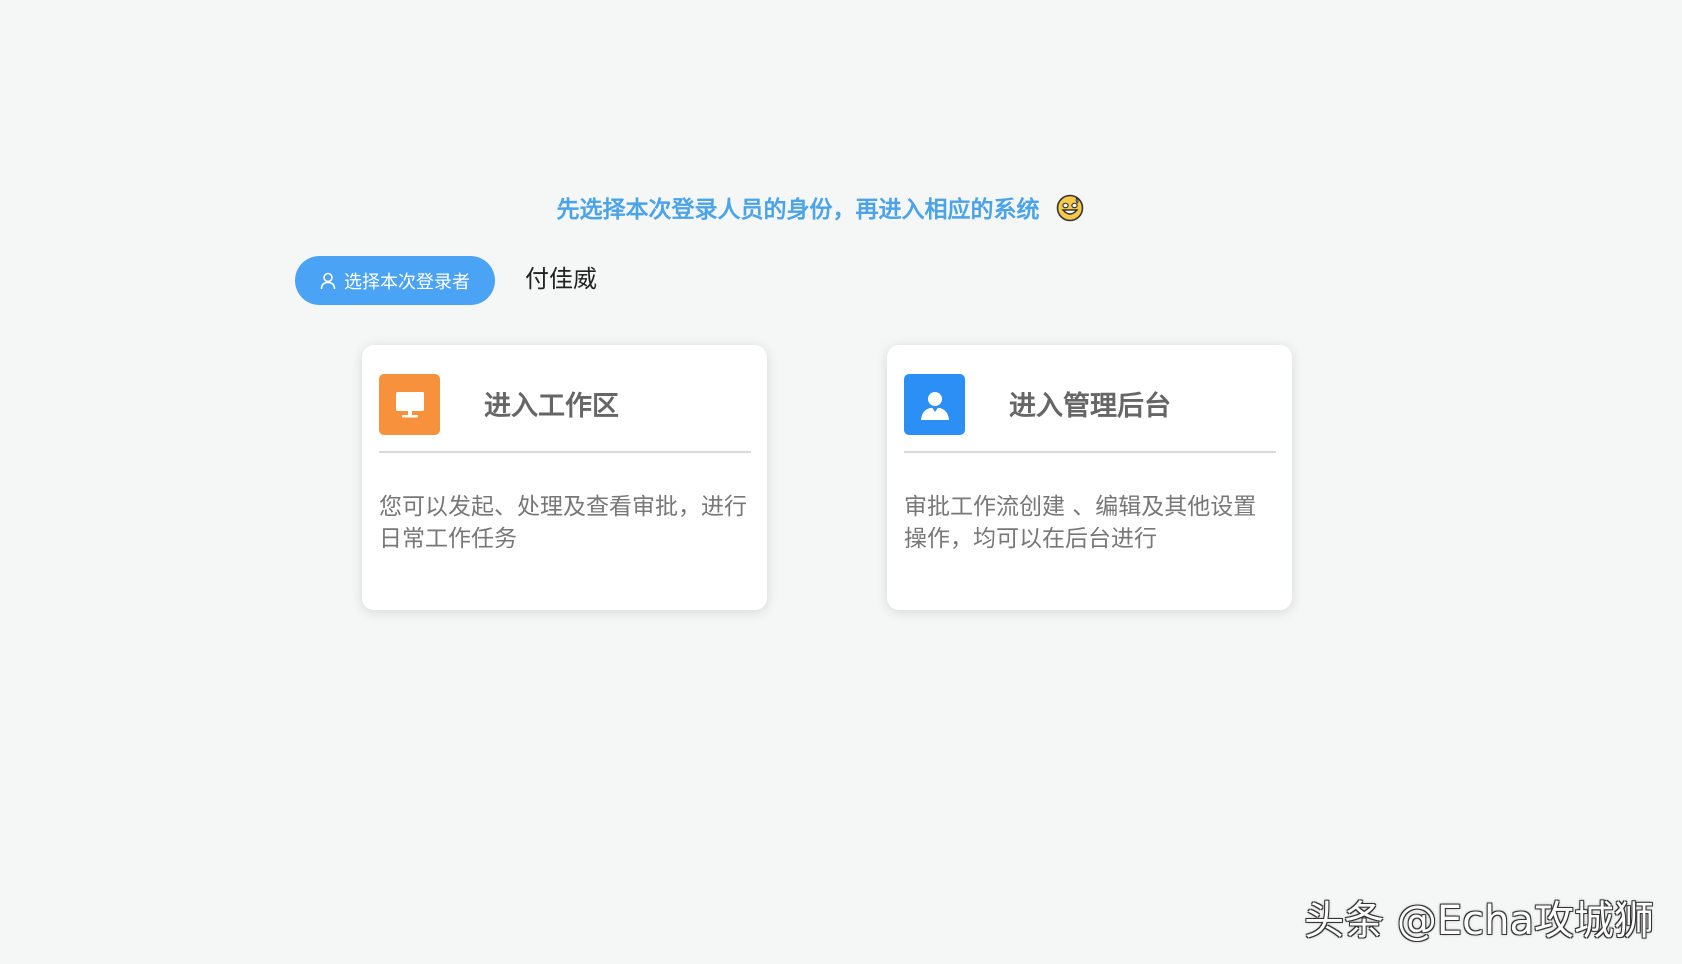 The height and width of the screenshot is (964, 1682). I want to click on admin-card-description: 审批工作流创建 、编辑及其他设置操作，均可以在后台进行, so click(1080, 523).